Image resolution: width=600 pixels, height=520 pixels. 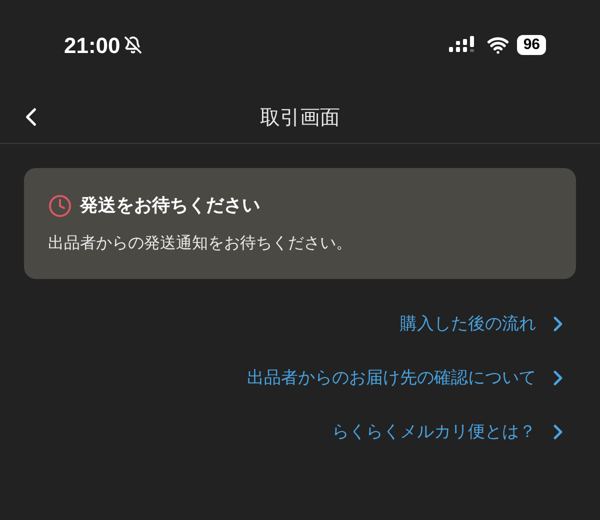 What do you see at coordinates (200, 243) in the screenshot?
I see `notice-message: 出品者からの発送通知をお待ちください。` at bounding box center [200, 243].